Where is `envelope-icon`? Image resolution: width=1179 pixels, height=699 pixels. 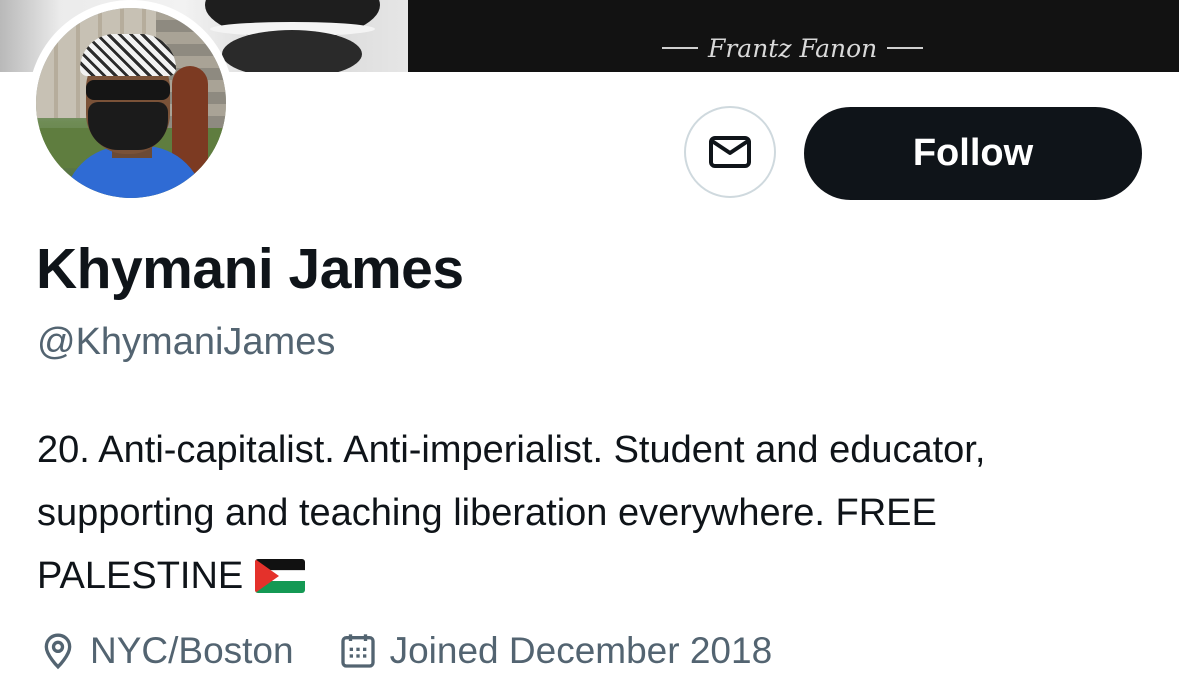 envelope-icon is located at coordinates (730, 152).